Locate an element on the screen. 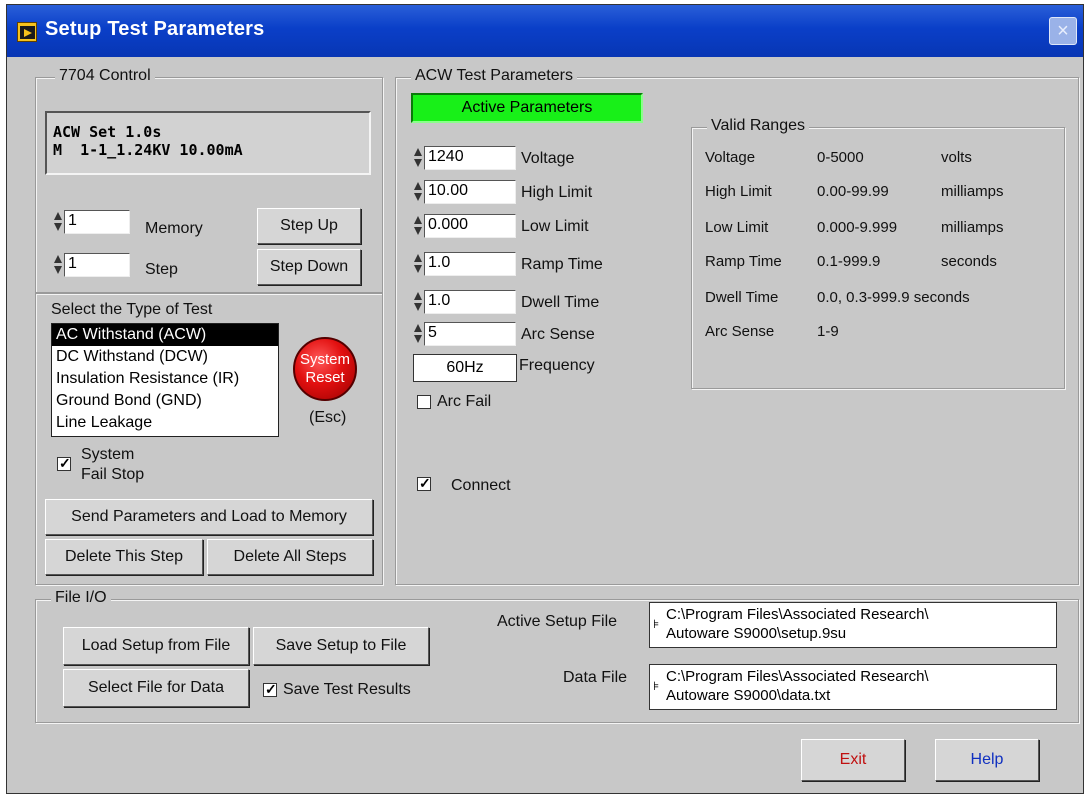 The image size is (1086, 796). memory-display: ACW Set 1.0s M 1-1_1.24KV 10.00mA is located at coordinates (208, 143).